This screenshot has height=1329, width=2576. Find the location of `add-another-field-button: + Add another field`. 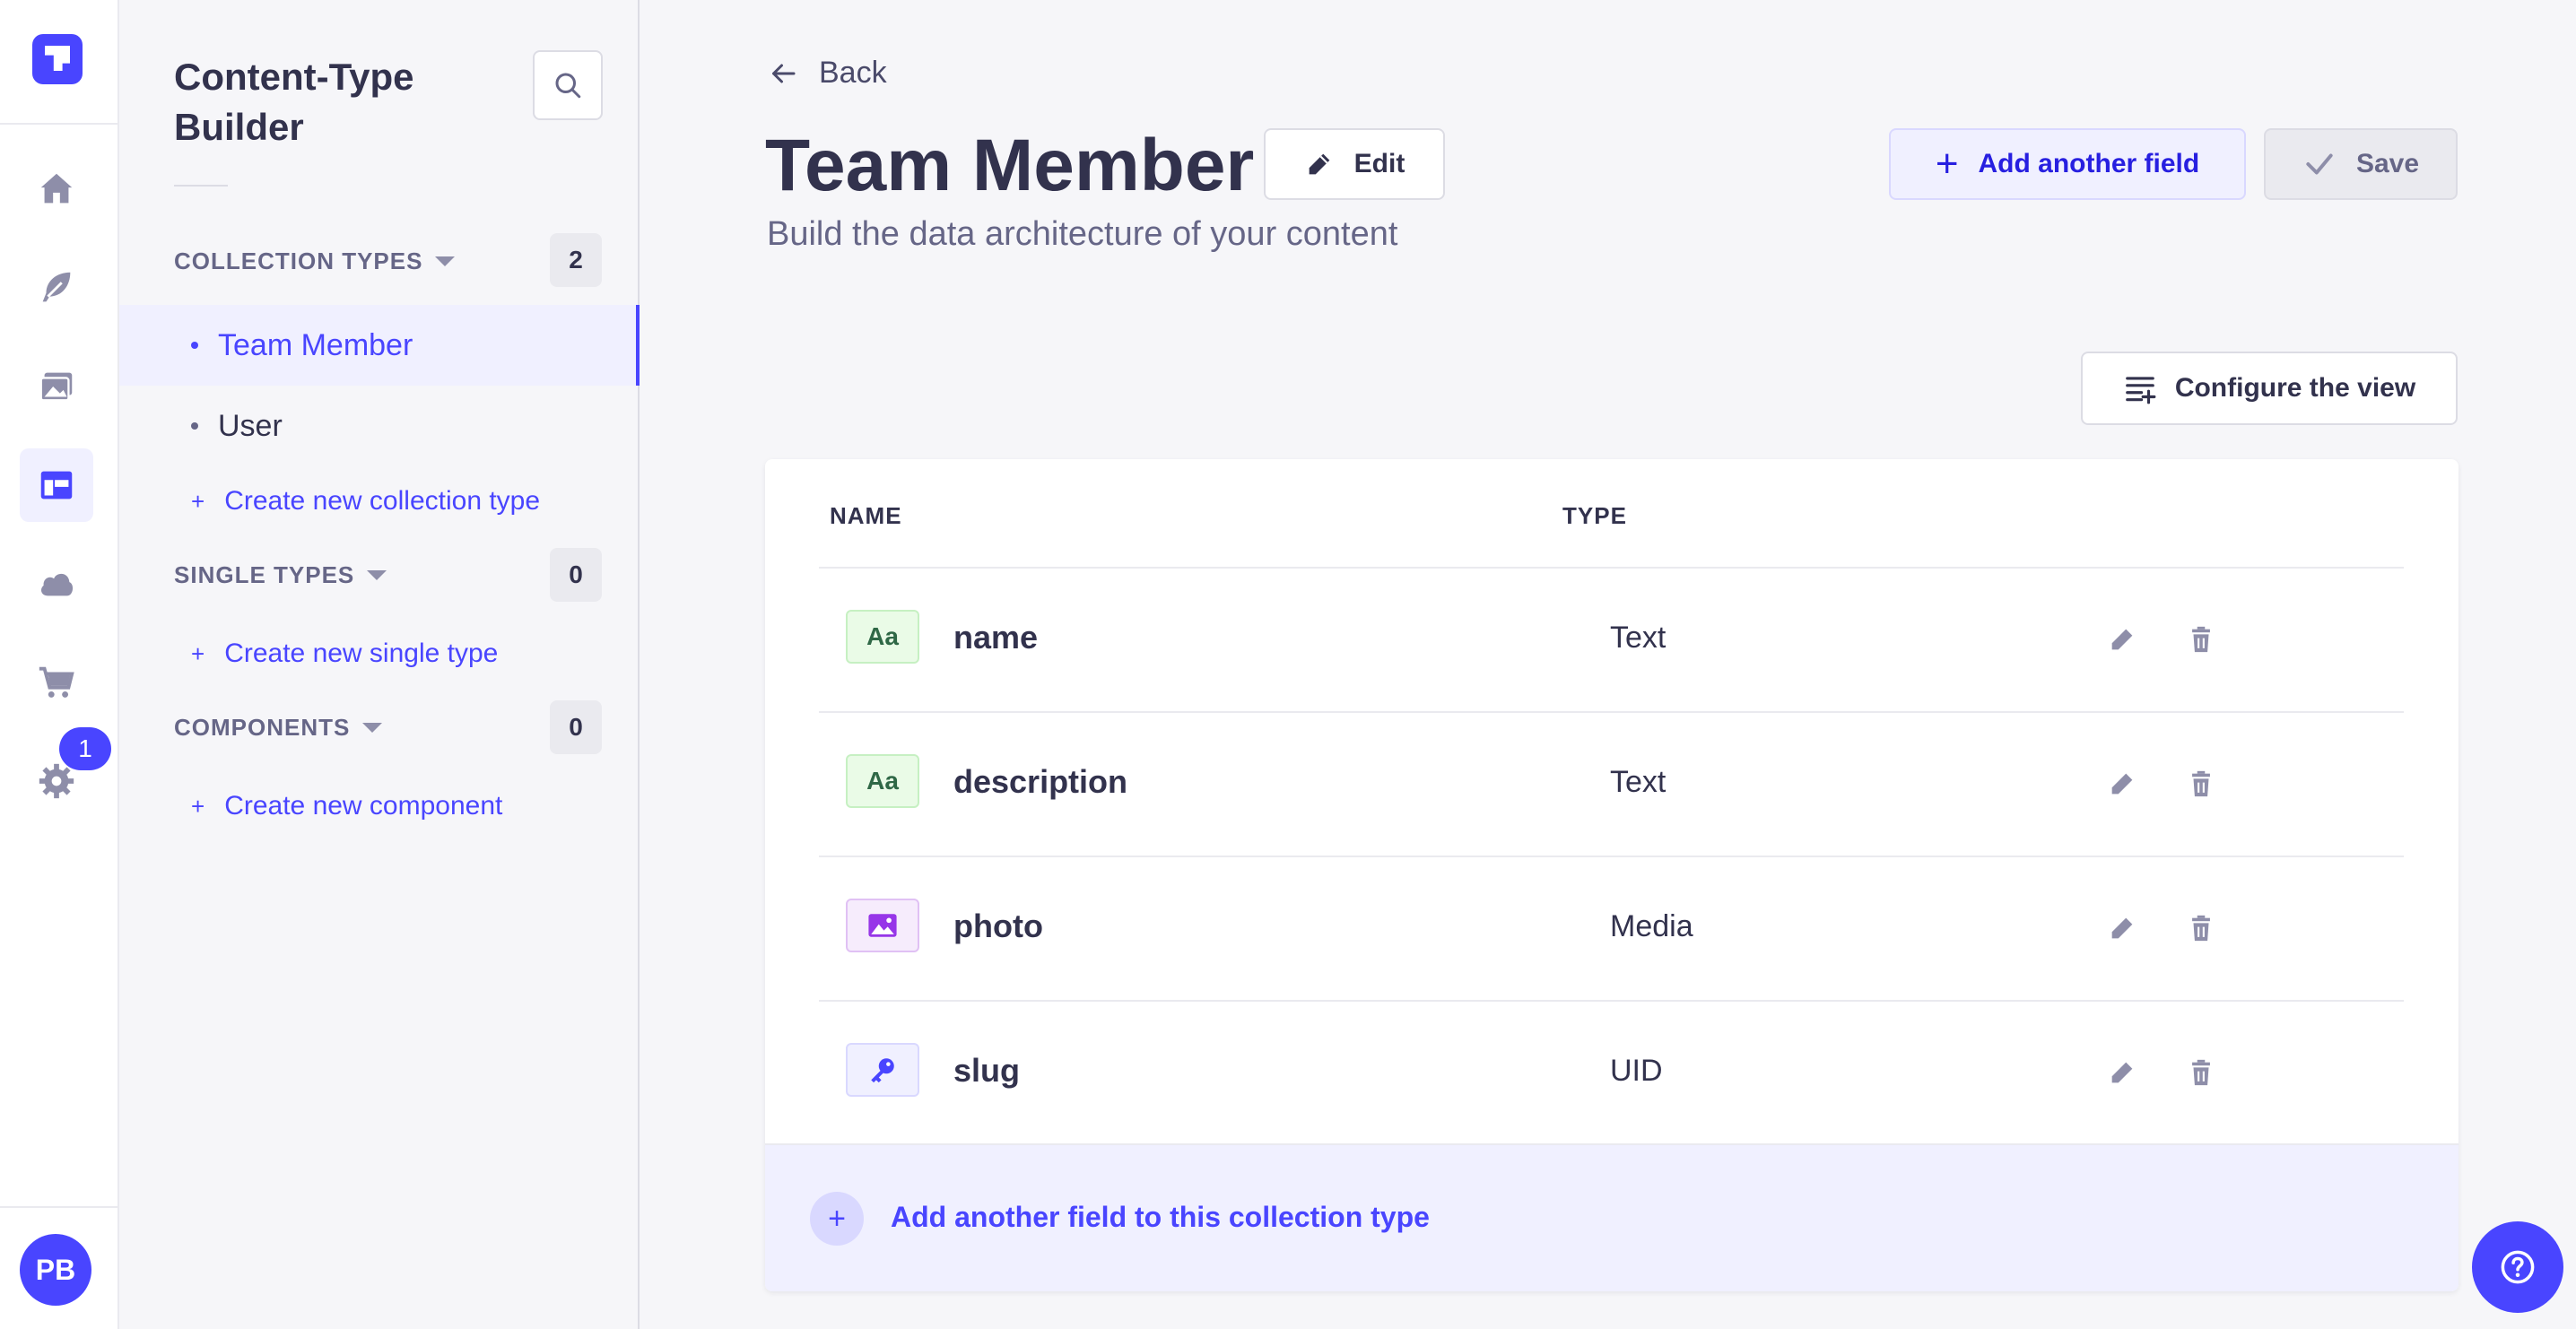

add-another-field-button: + Add another field is located at coordinates (2067, 164).